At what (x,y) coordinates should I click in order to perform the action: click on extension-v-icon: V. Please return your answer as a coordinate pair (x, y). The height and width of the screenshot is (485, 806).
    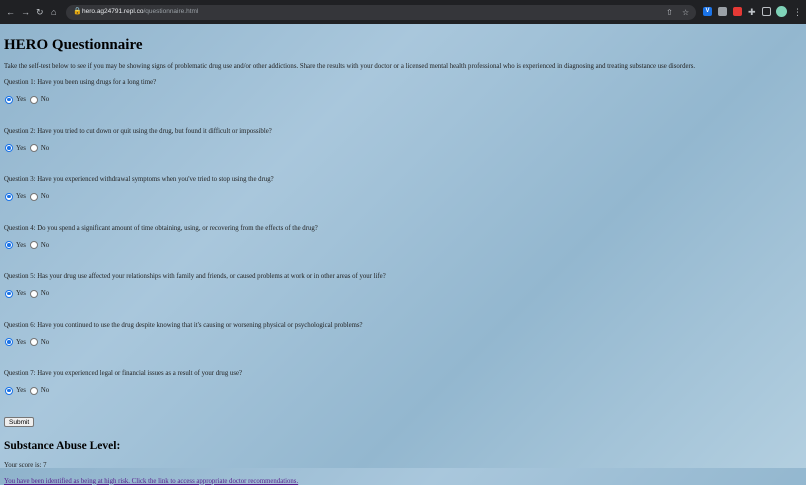
    Looking at the image, I should click on (707, 11).